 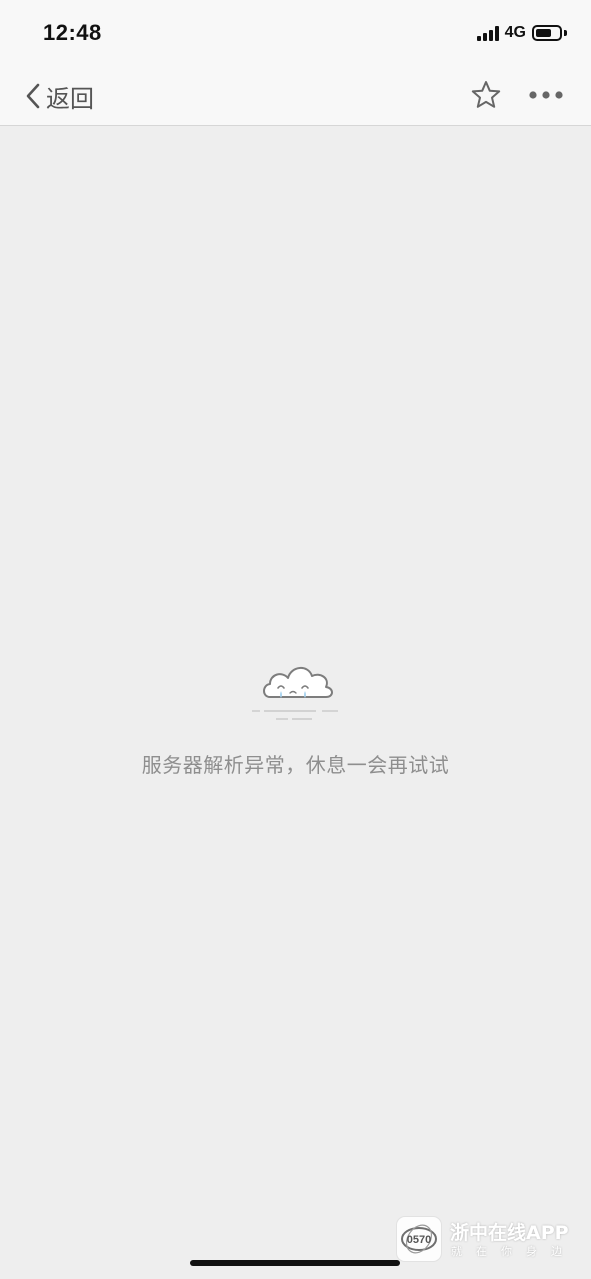 I want to click on watermark-logo: 0570, so click(x=419, y=1239).